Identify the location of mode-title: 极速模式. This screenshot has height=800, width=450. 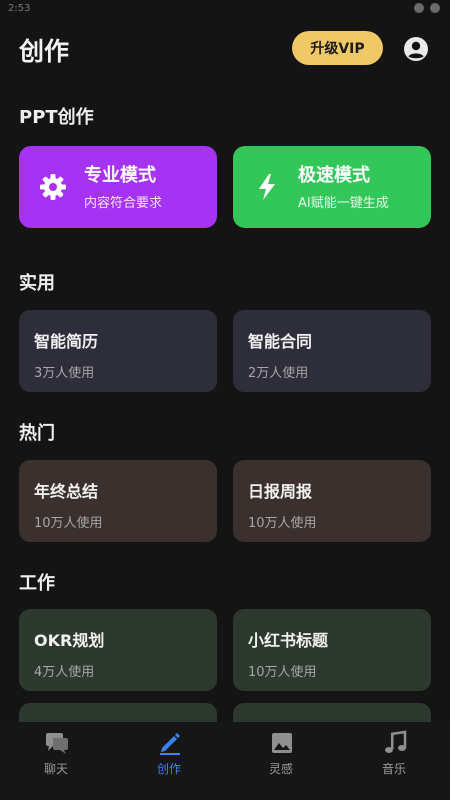
(334, 175).